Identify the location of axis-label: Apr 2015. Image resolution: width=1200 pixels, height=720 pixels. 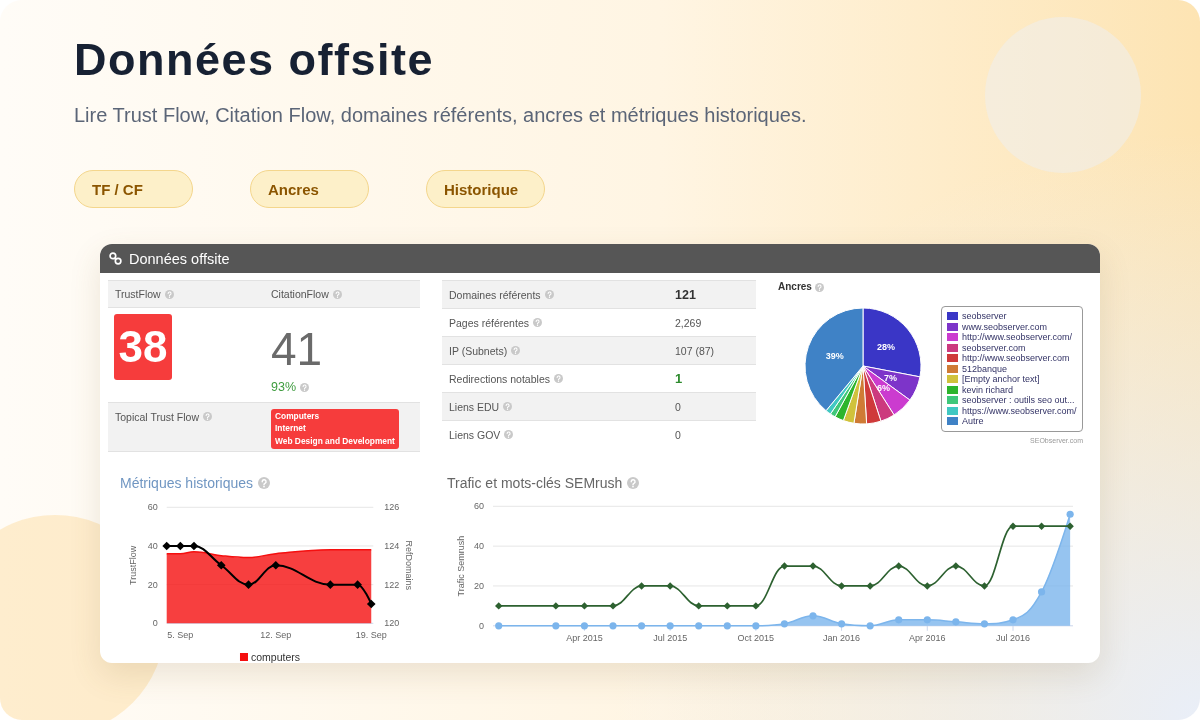
(584, 637).